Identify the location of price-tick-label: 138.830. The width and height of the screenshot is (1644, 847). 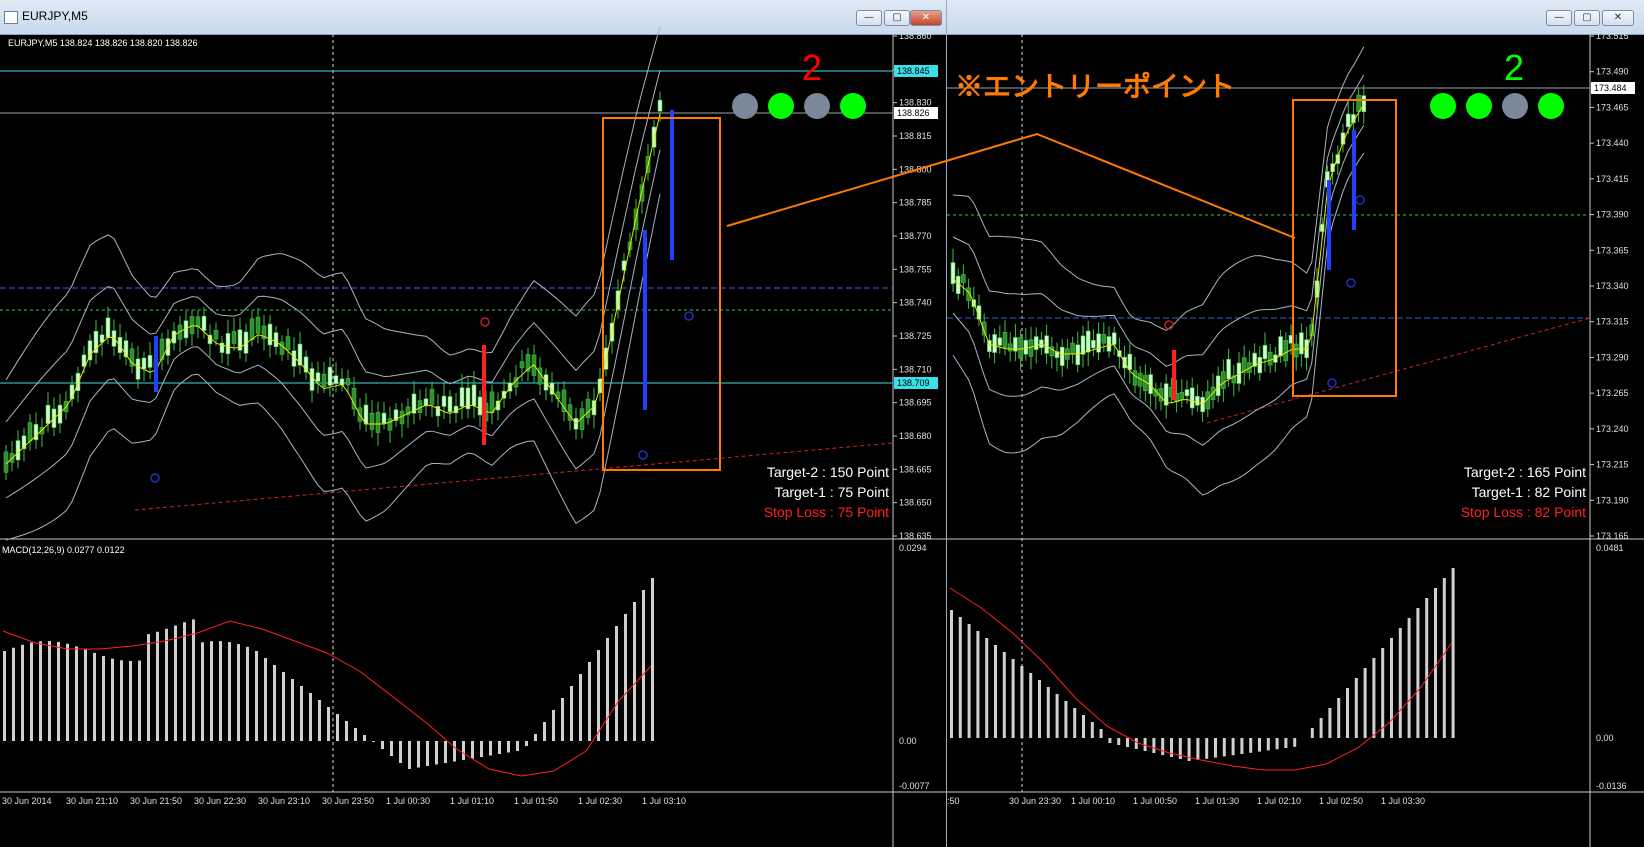
(915, 103).